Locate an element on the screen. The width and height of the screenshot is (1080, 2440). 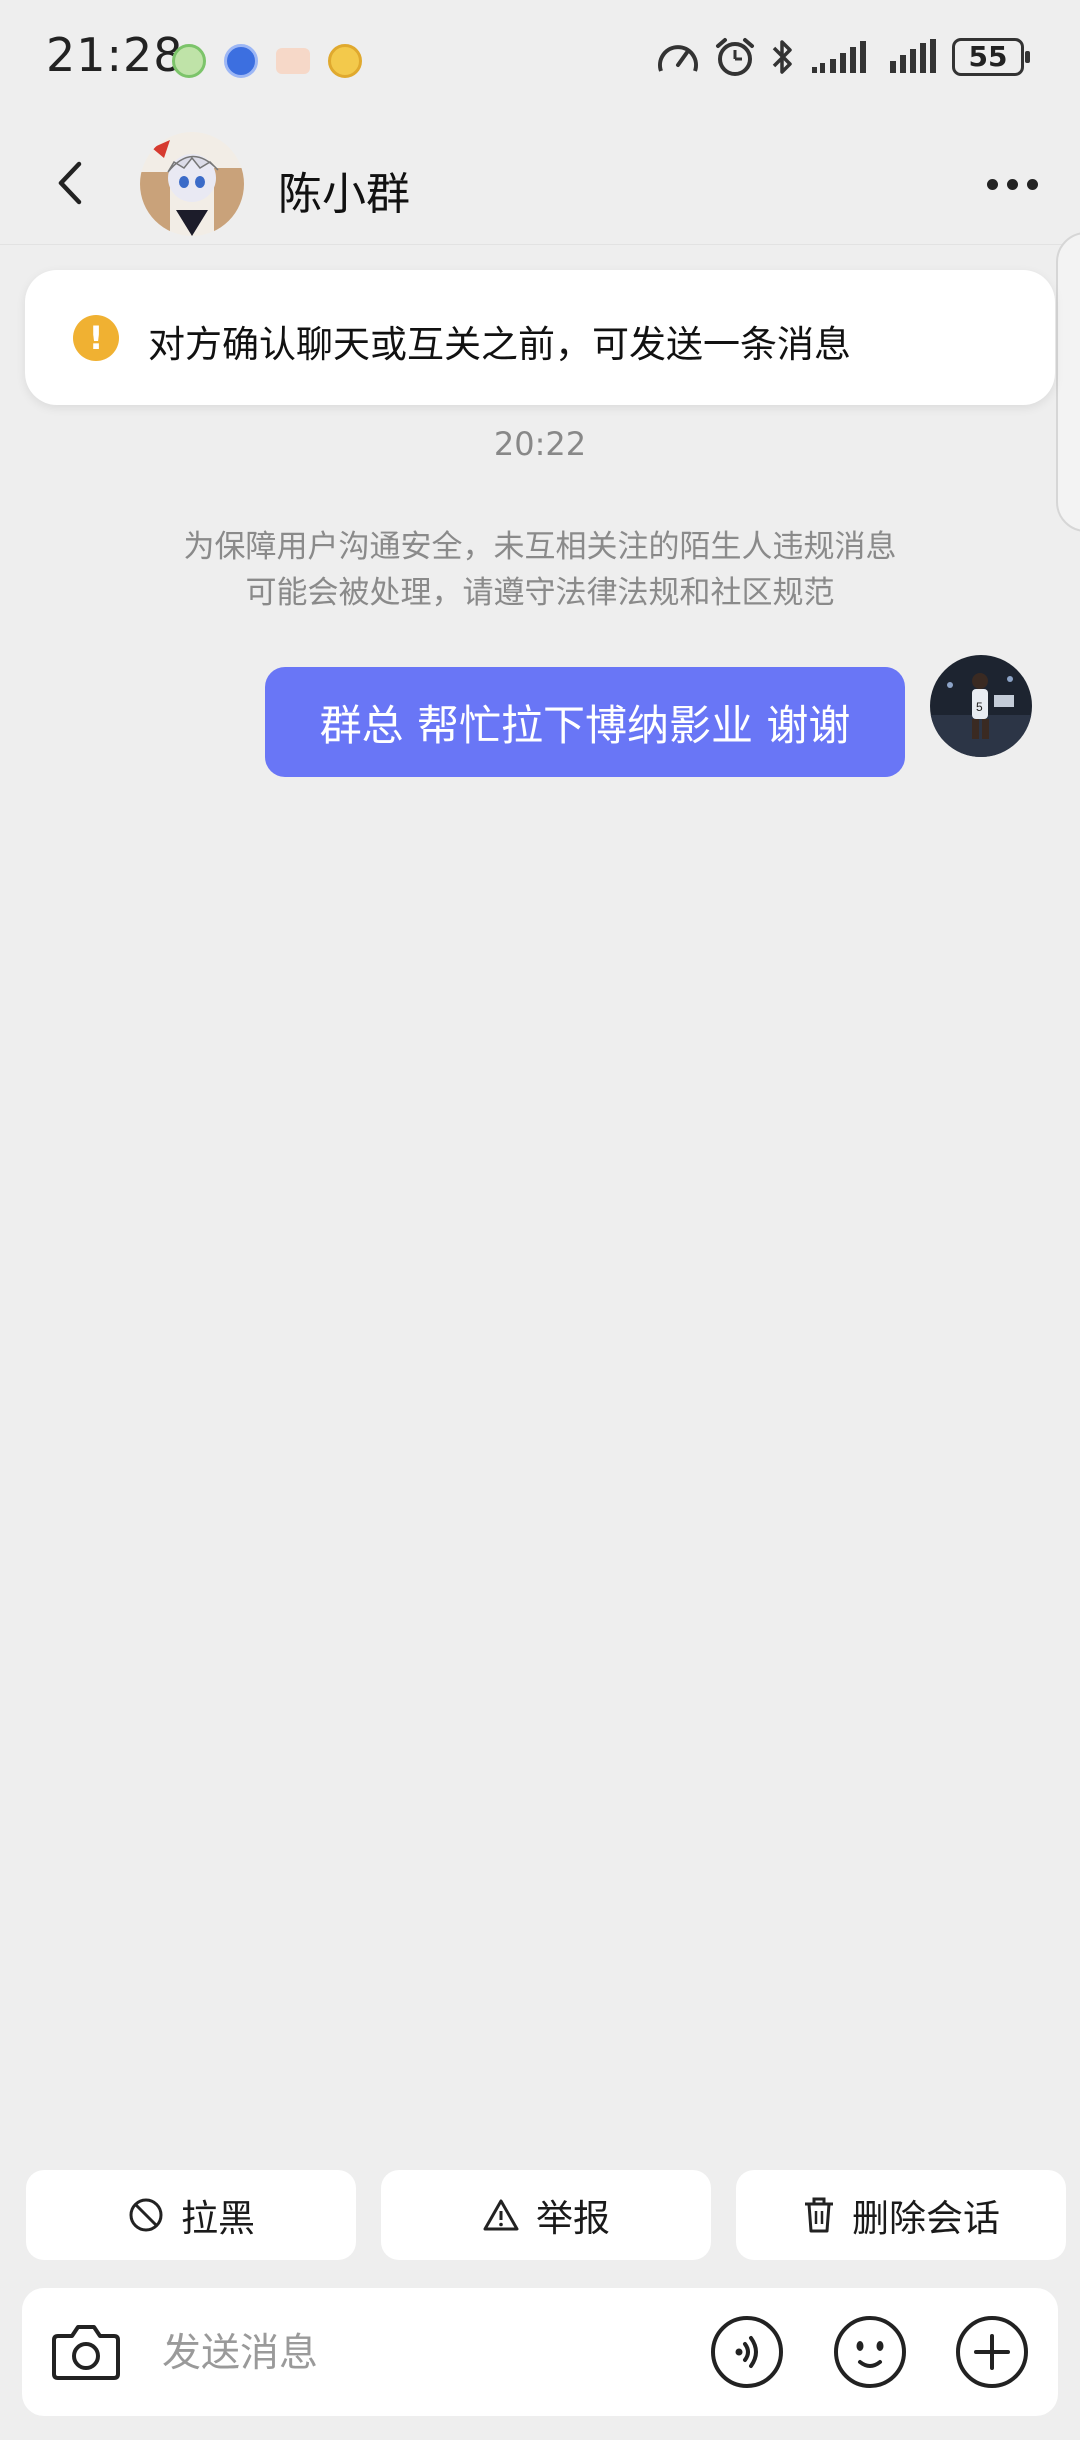
plus-button is located at coordinates (992, 2352).